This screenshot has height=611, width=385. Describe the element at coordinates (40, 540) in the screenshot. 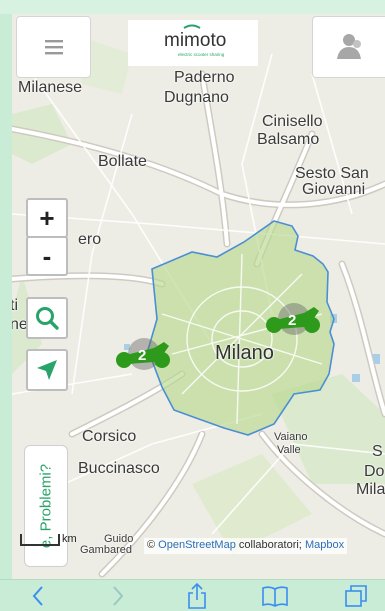

I see `map-scale-bar` at that location.